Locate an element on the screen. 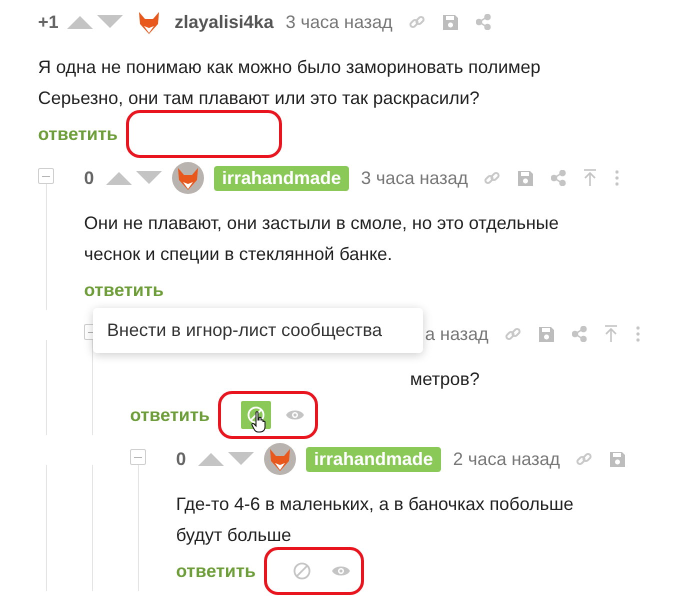 The width and height of the screenshot is (683, 602). comment-time: 2 часа назад is located at coordinates (506, 459).